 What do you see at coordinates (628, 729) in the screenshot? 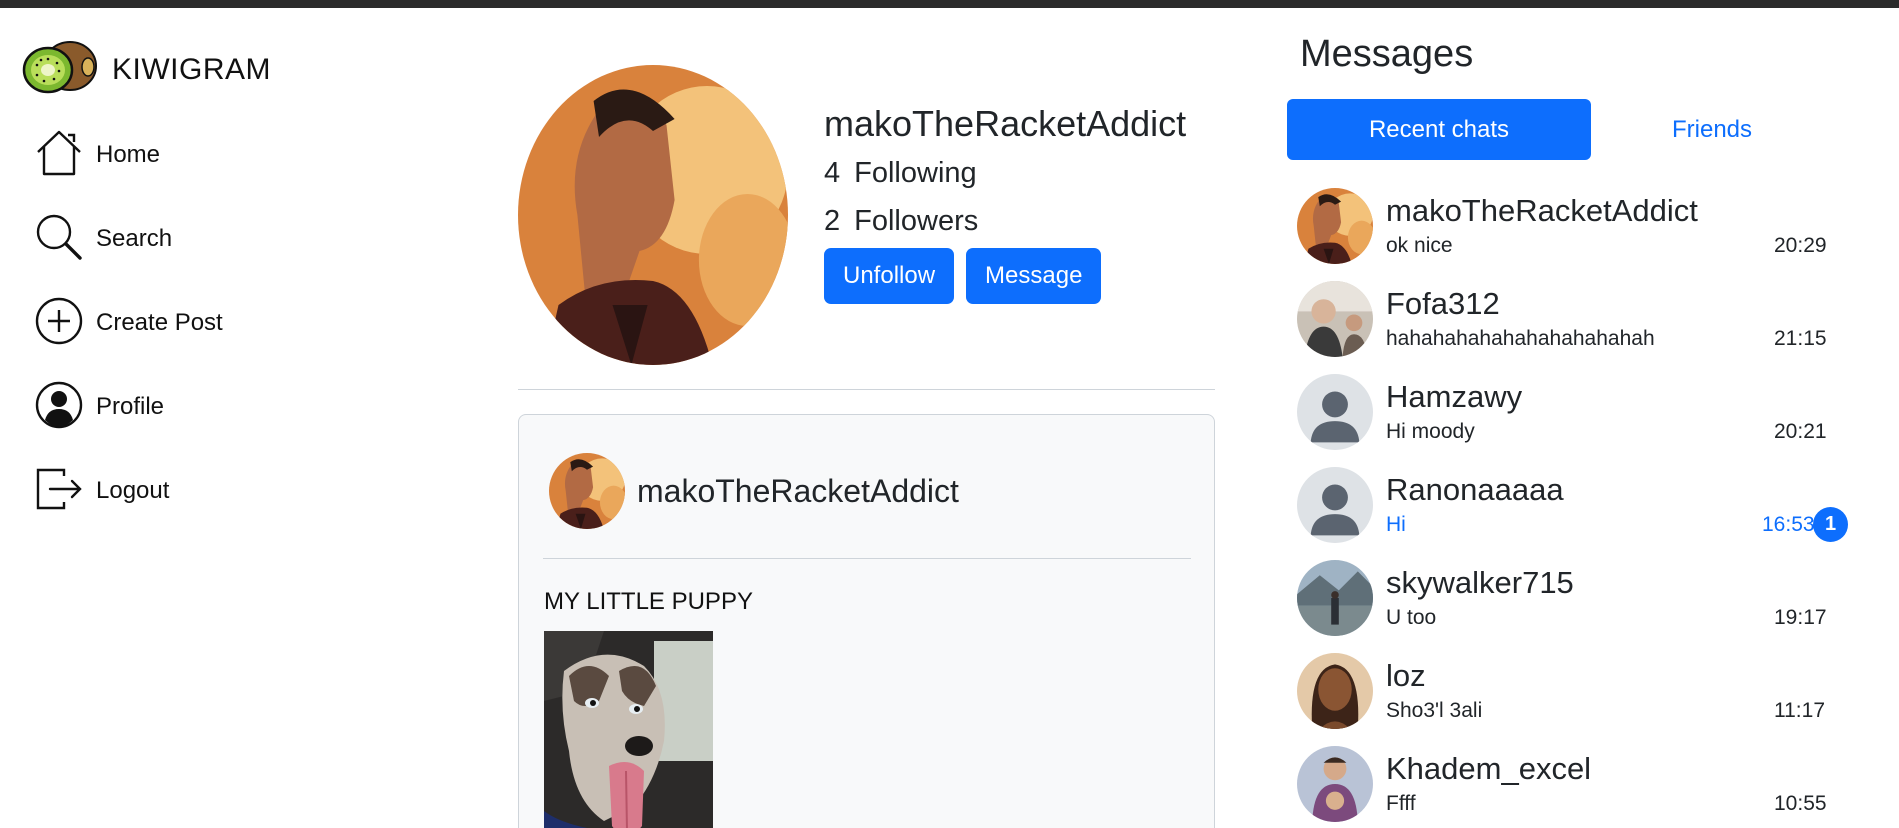
I see `post-image` at bounding box center [628, 729].